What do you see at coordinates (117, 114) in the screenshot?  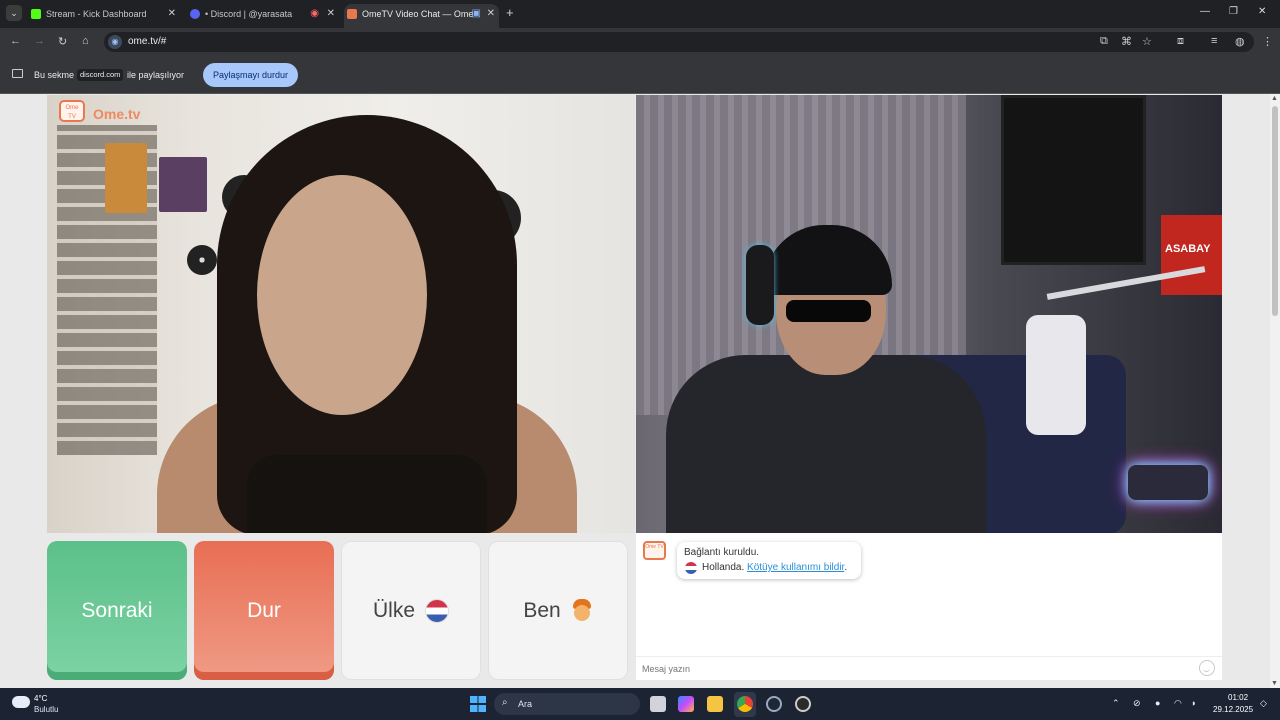 I see `ometv-wordmark: Ome.tv` at bounding box center [117, 114].